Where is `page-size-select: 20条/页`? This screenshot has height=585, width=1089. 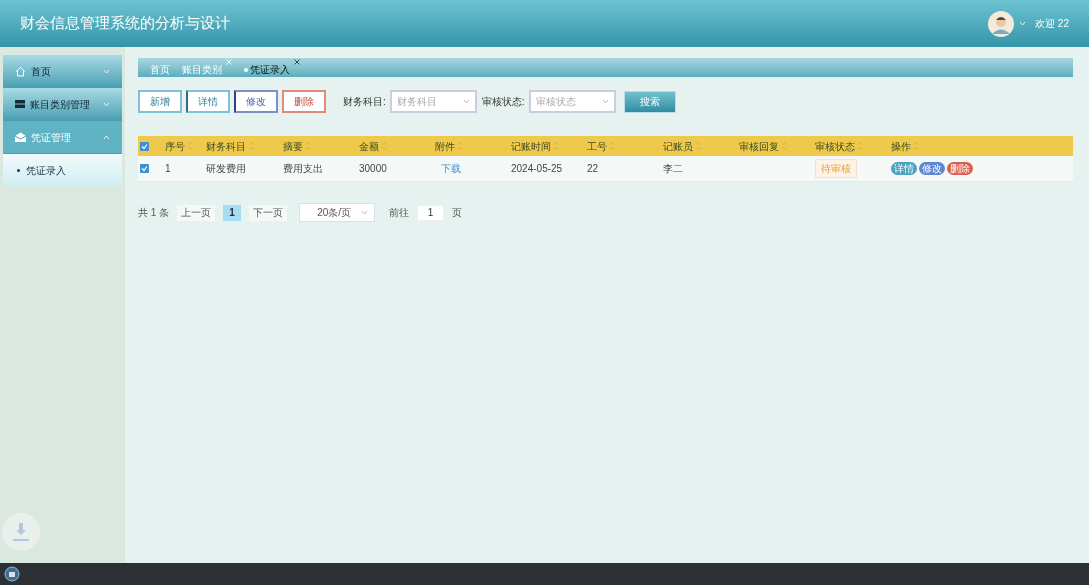
page-size-select: 20条/页 is located at coordinates (337, 212).